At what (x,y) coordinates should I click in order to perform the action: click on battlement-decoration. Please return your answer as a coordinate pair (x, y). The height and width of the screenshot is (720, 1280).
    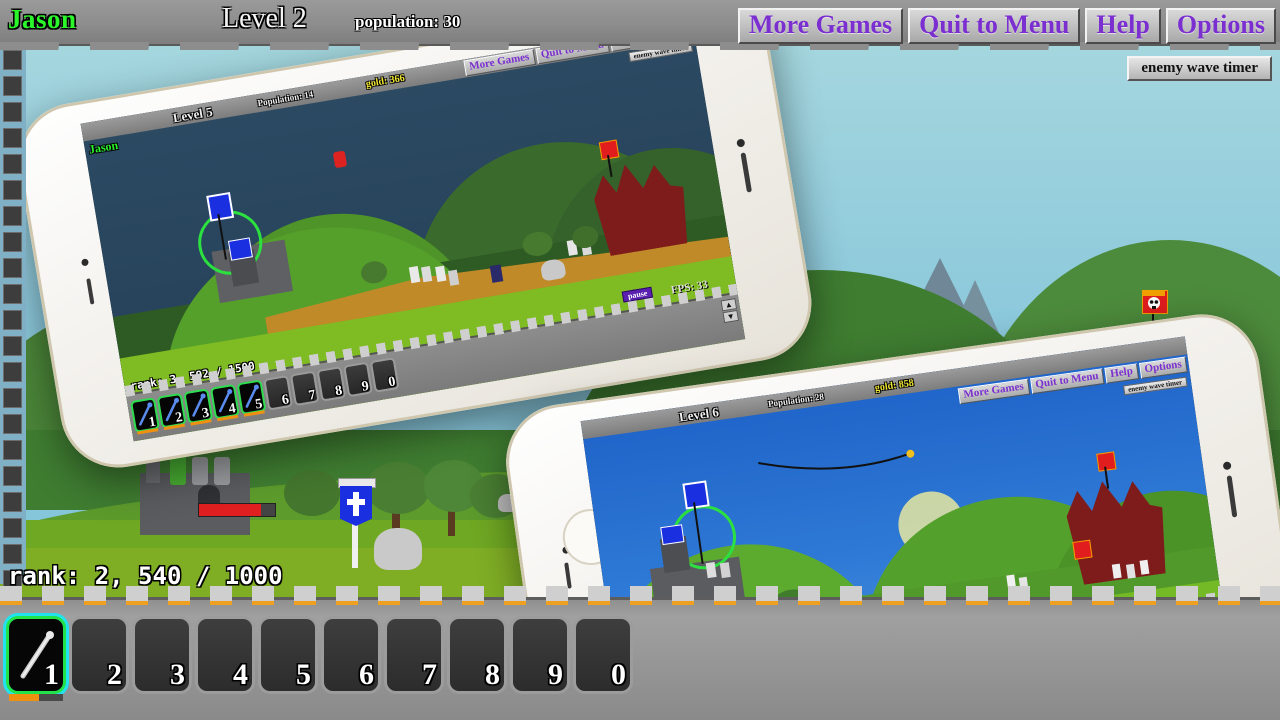
    Looking at the image, I should click on (640, 594).